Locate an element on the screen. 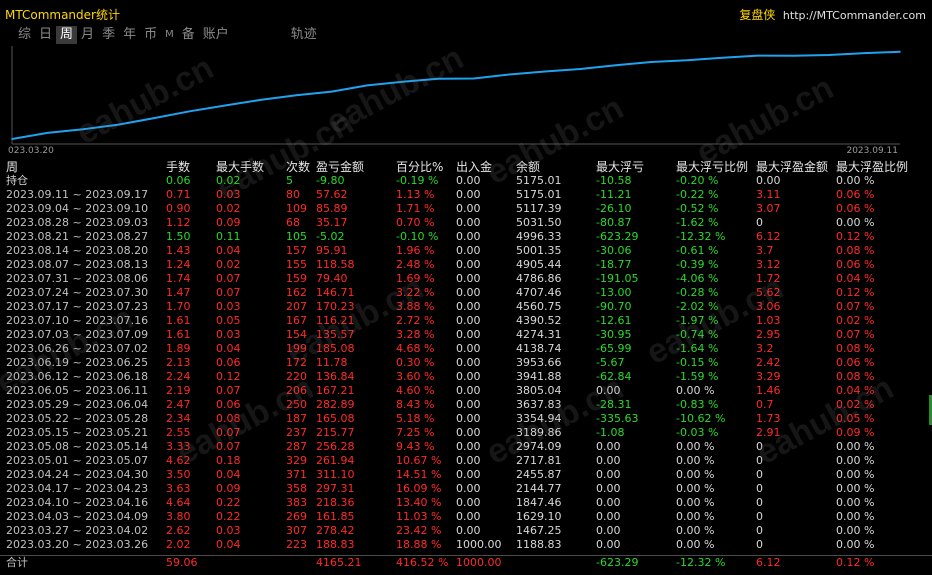  cell-pnl: 116.21 is located at coordinates (335, 320).